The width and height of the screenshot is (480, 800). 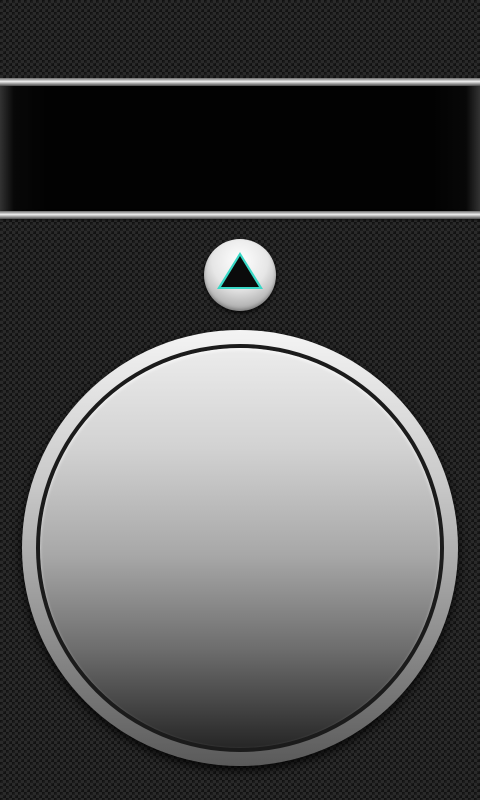 I want to click on display-top-chrome-line, so click(x=240, y=82).